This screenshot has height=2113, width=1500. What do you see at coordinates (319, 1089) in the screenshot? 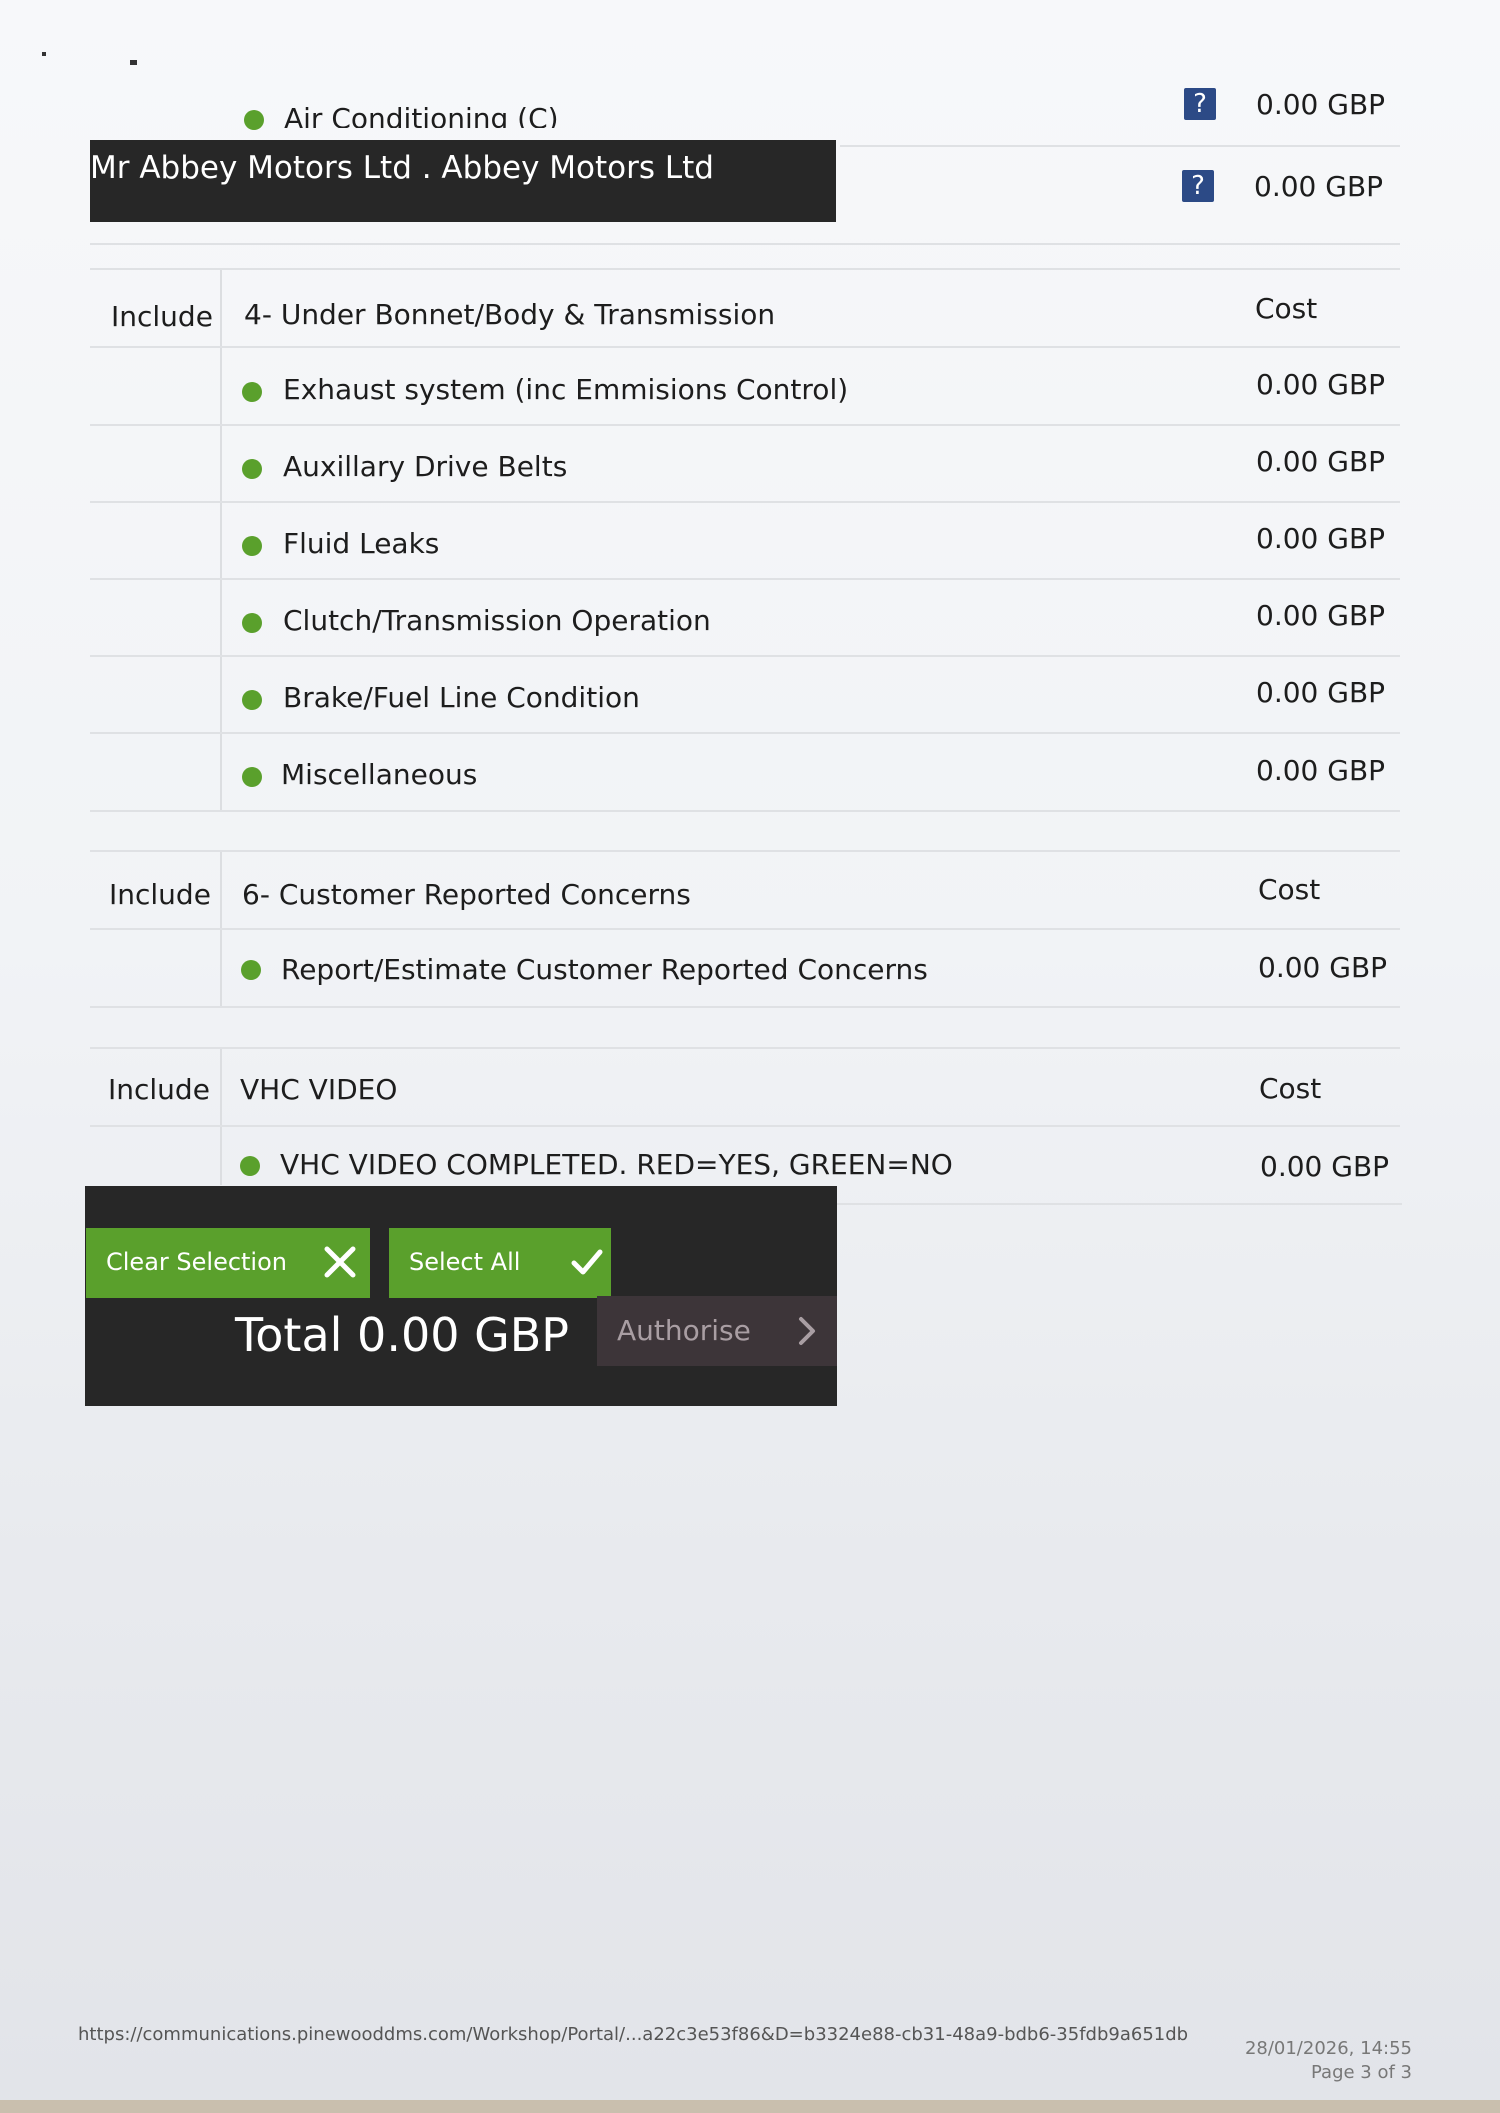
I see `section-title: VHC VIDEO` at bounding box center [319, 1089].